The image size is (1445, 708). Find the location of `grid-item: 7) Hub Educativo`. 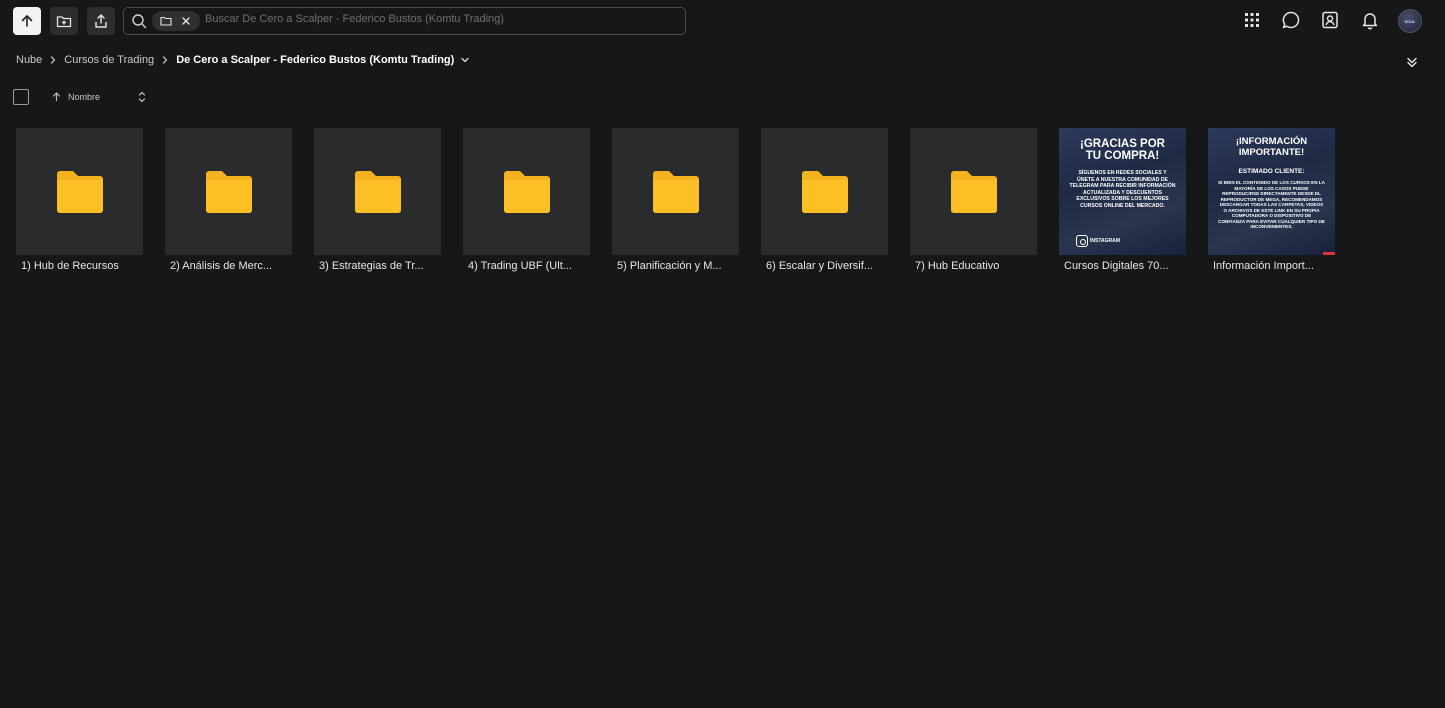

grid-item: 7) Hub Educativo is located at coordinates (973, 203).